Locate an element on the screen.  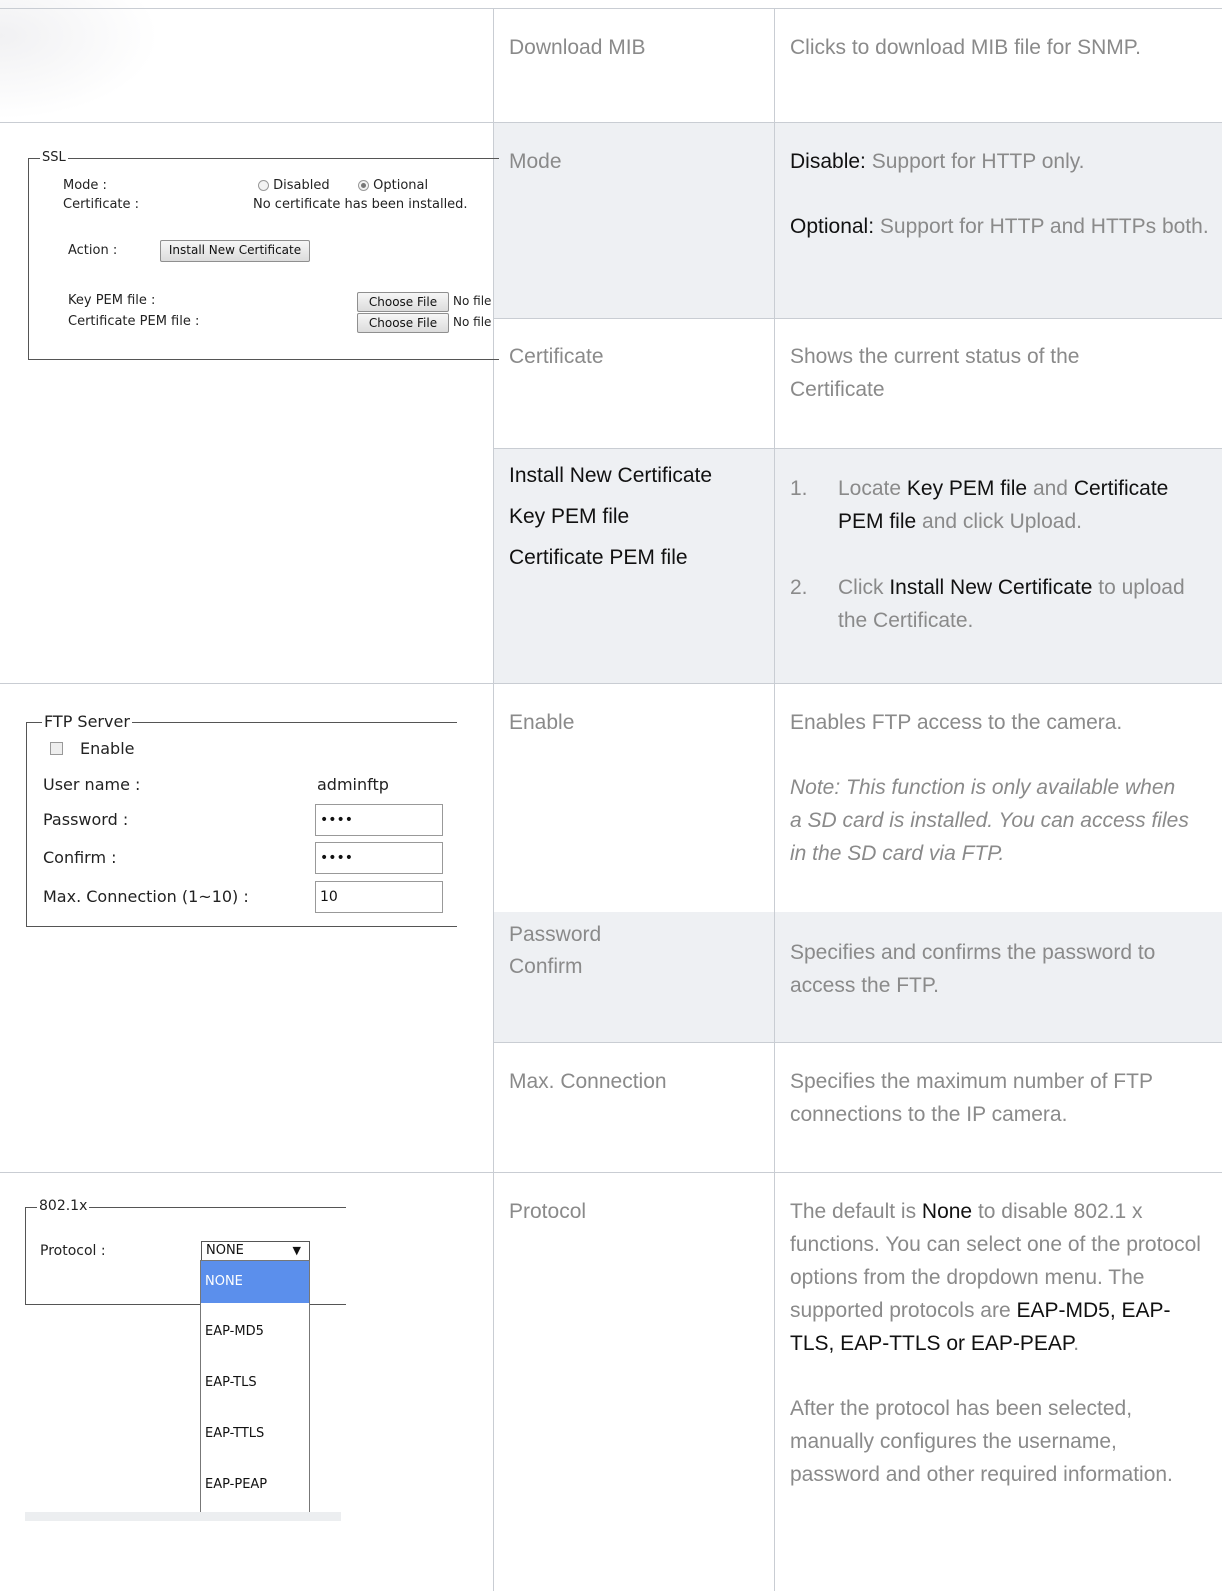
field-download-mib: Download MIB is located at coordinates (577, 47).